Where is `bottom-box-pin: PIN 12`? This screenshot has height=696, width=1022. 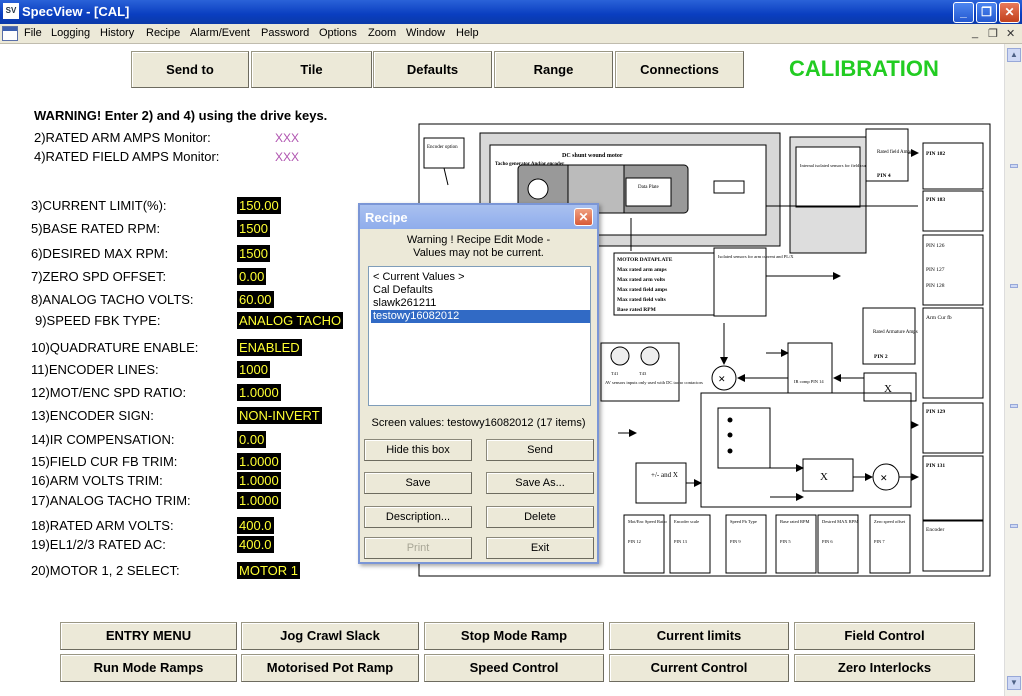 bottom-box-pin: PIN 12 is located at coordinates (634, 541).